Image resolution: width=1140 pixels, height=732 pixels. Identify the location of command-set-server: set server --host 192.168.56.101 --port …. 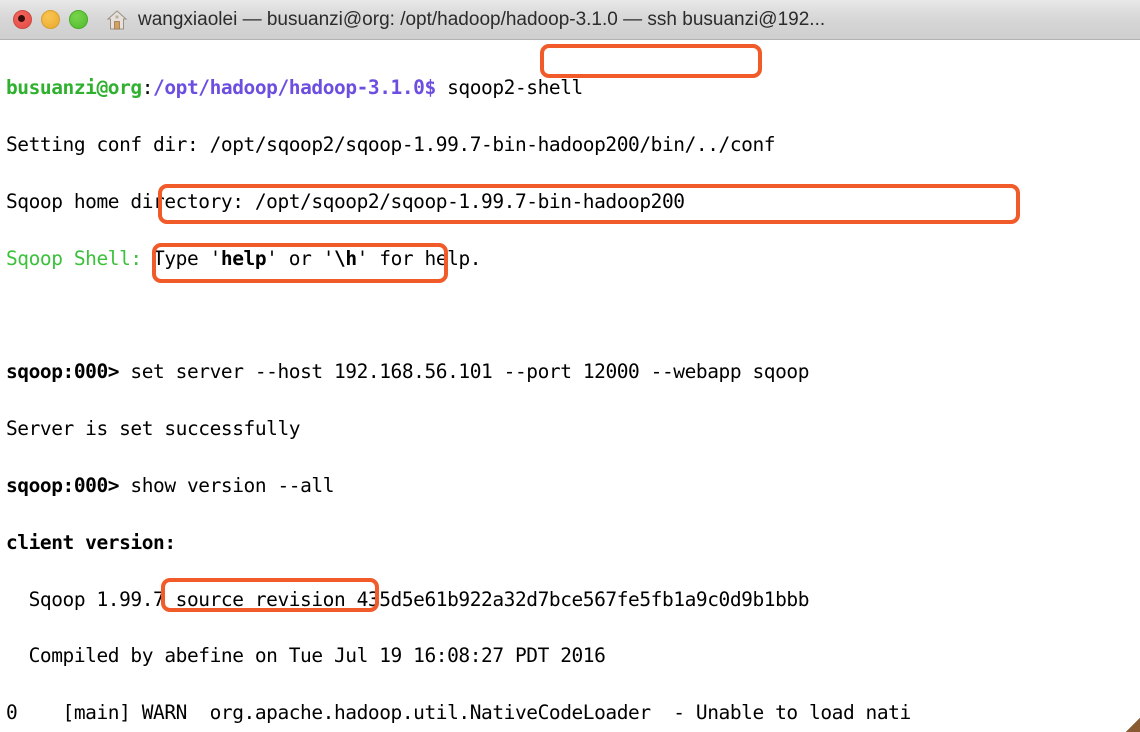
(470, 372).